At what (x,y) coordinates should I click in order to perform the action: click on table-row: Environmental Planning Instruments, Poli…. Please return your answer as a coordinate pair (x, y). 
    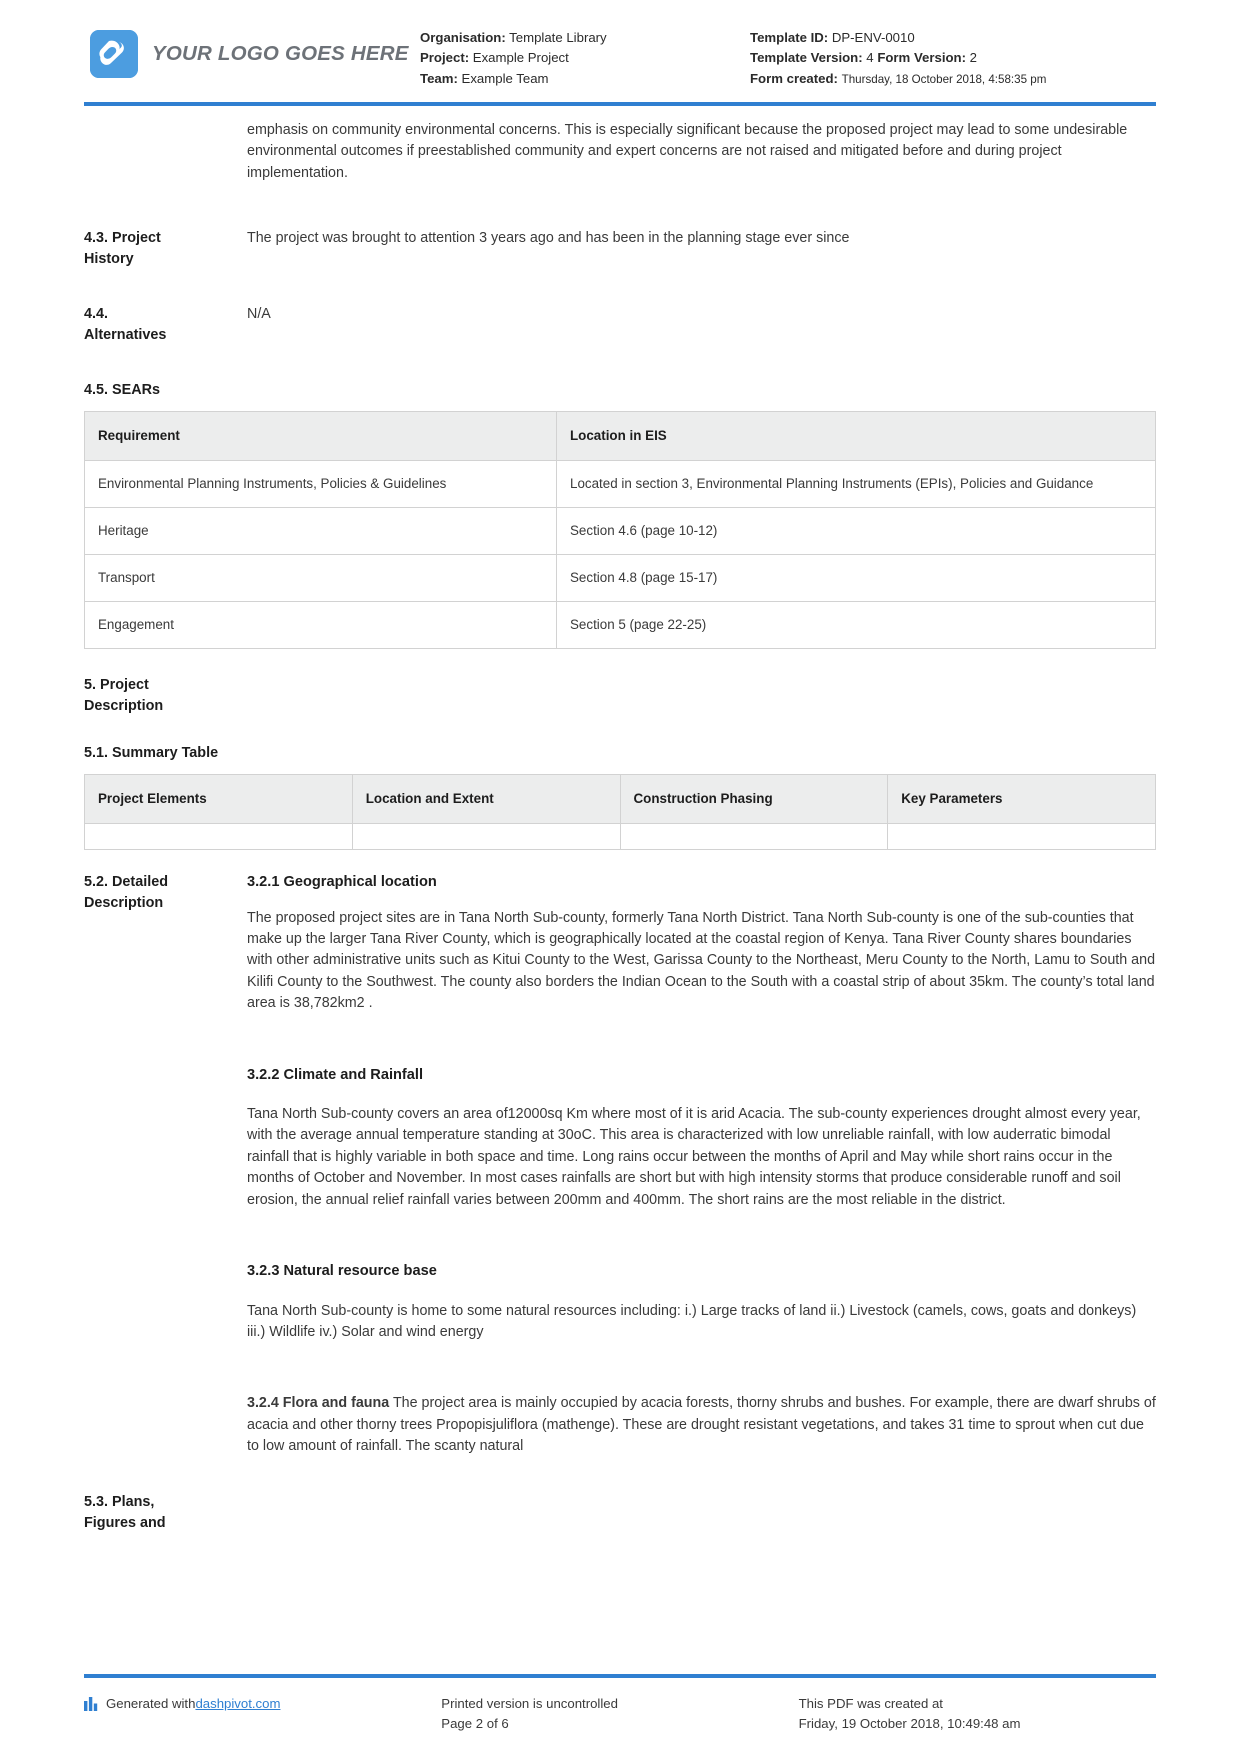
    Looking at the image, I should click on (620, 484).